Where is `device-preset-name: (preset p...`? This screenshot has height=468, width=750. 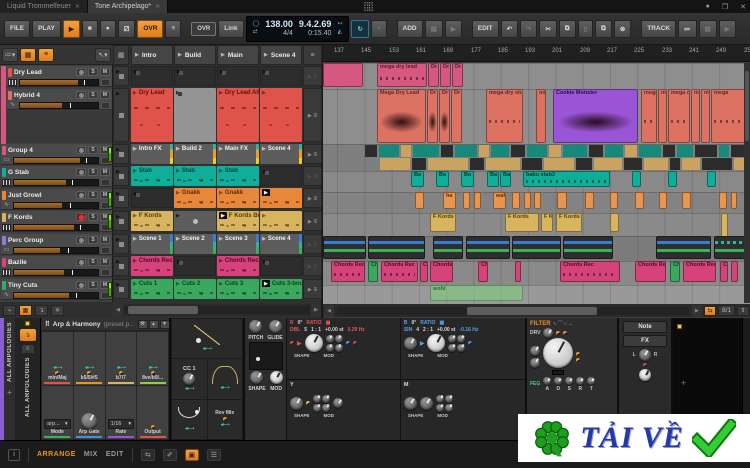
device-preset-name: (preset p... is located at coordinates (118, 324).